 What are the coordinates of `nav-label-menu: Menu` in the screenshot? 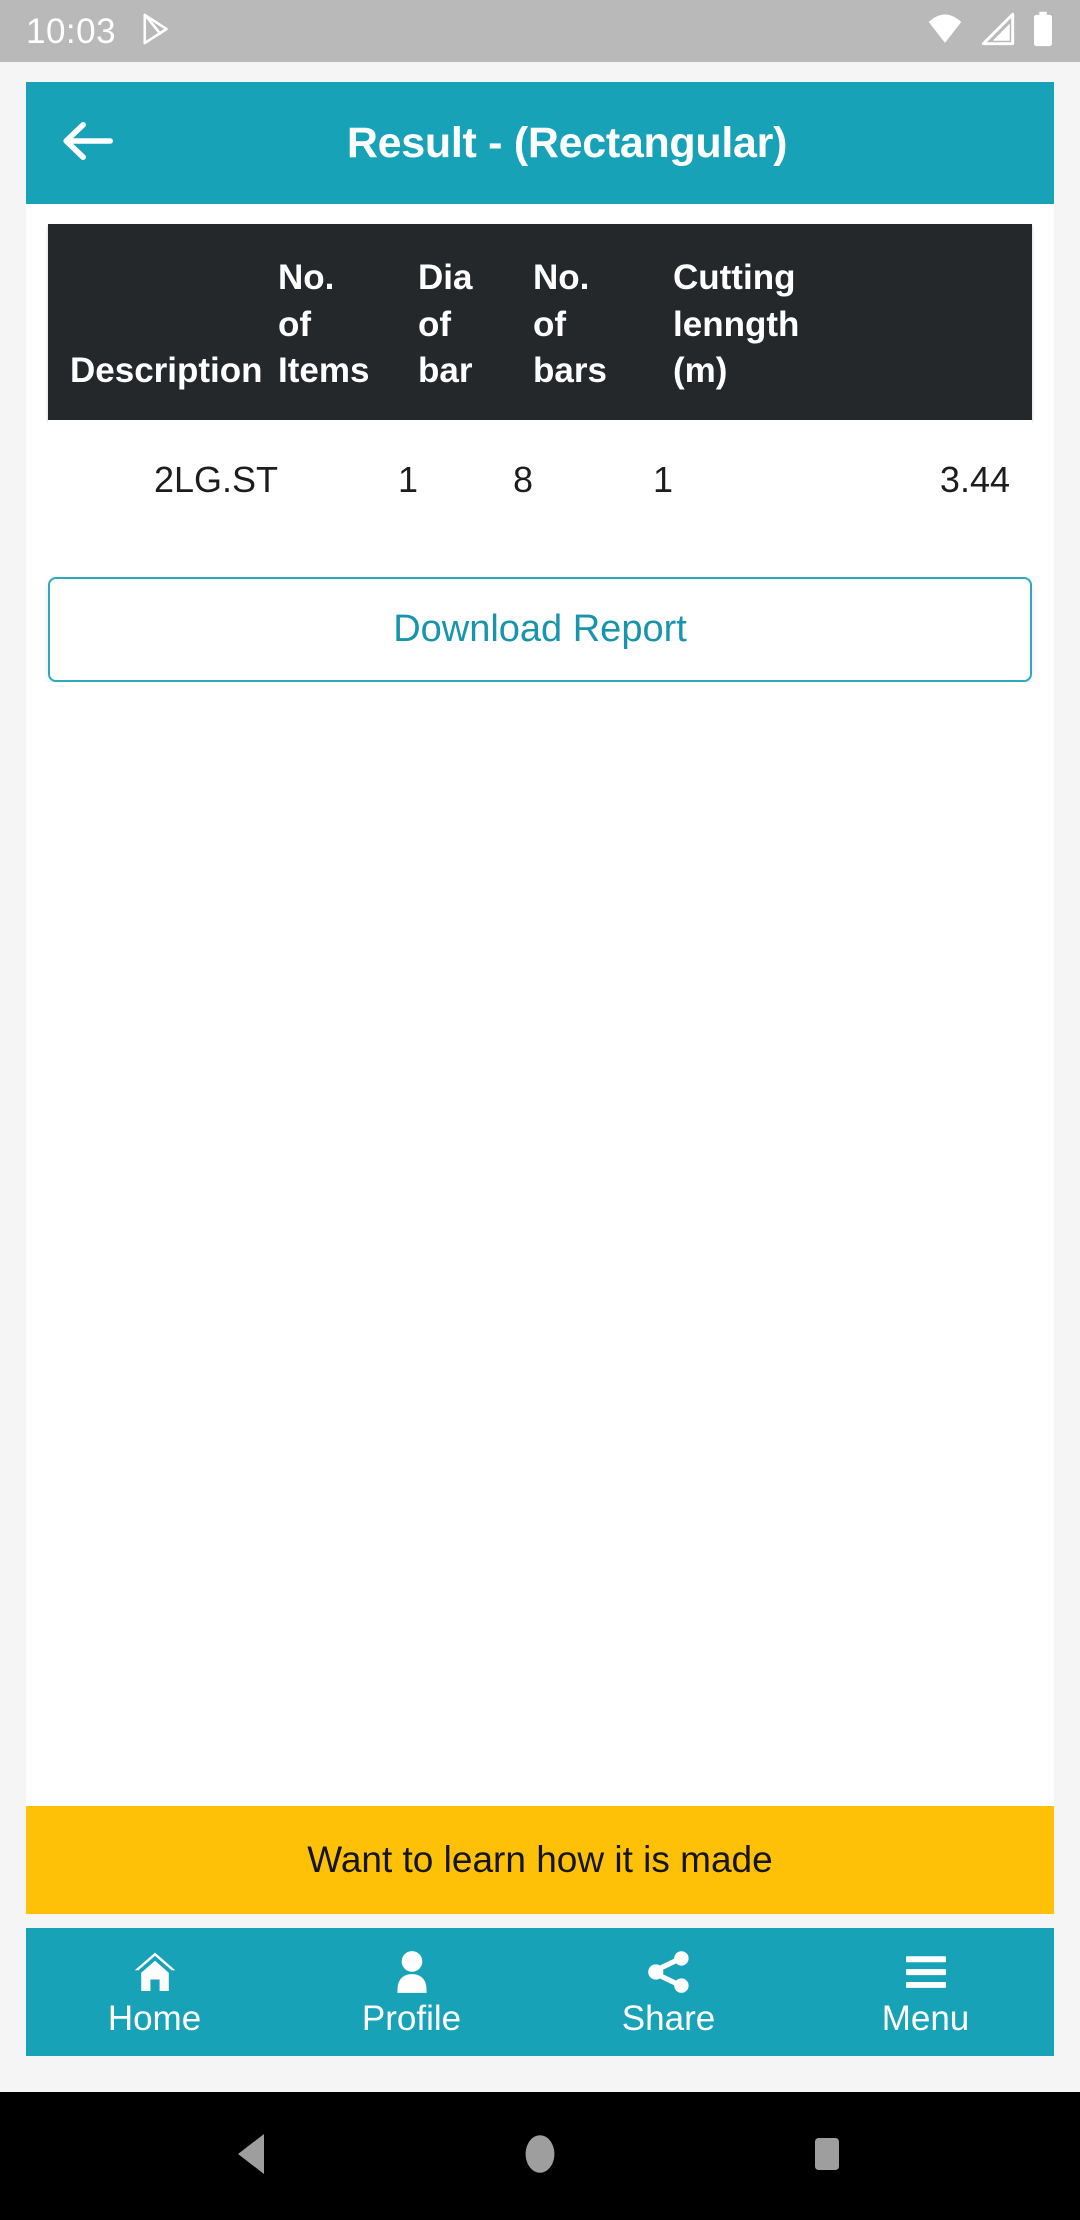 It's located at (925, 2018).